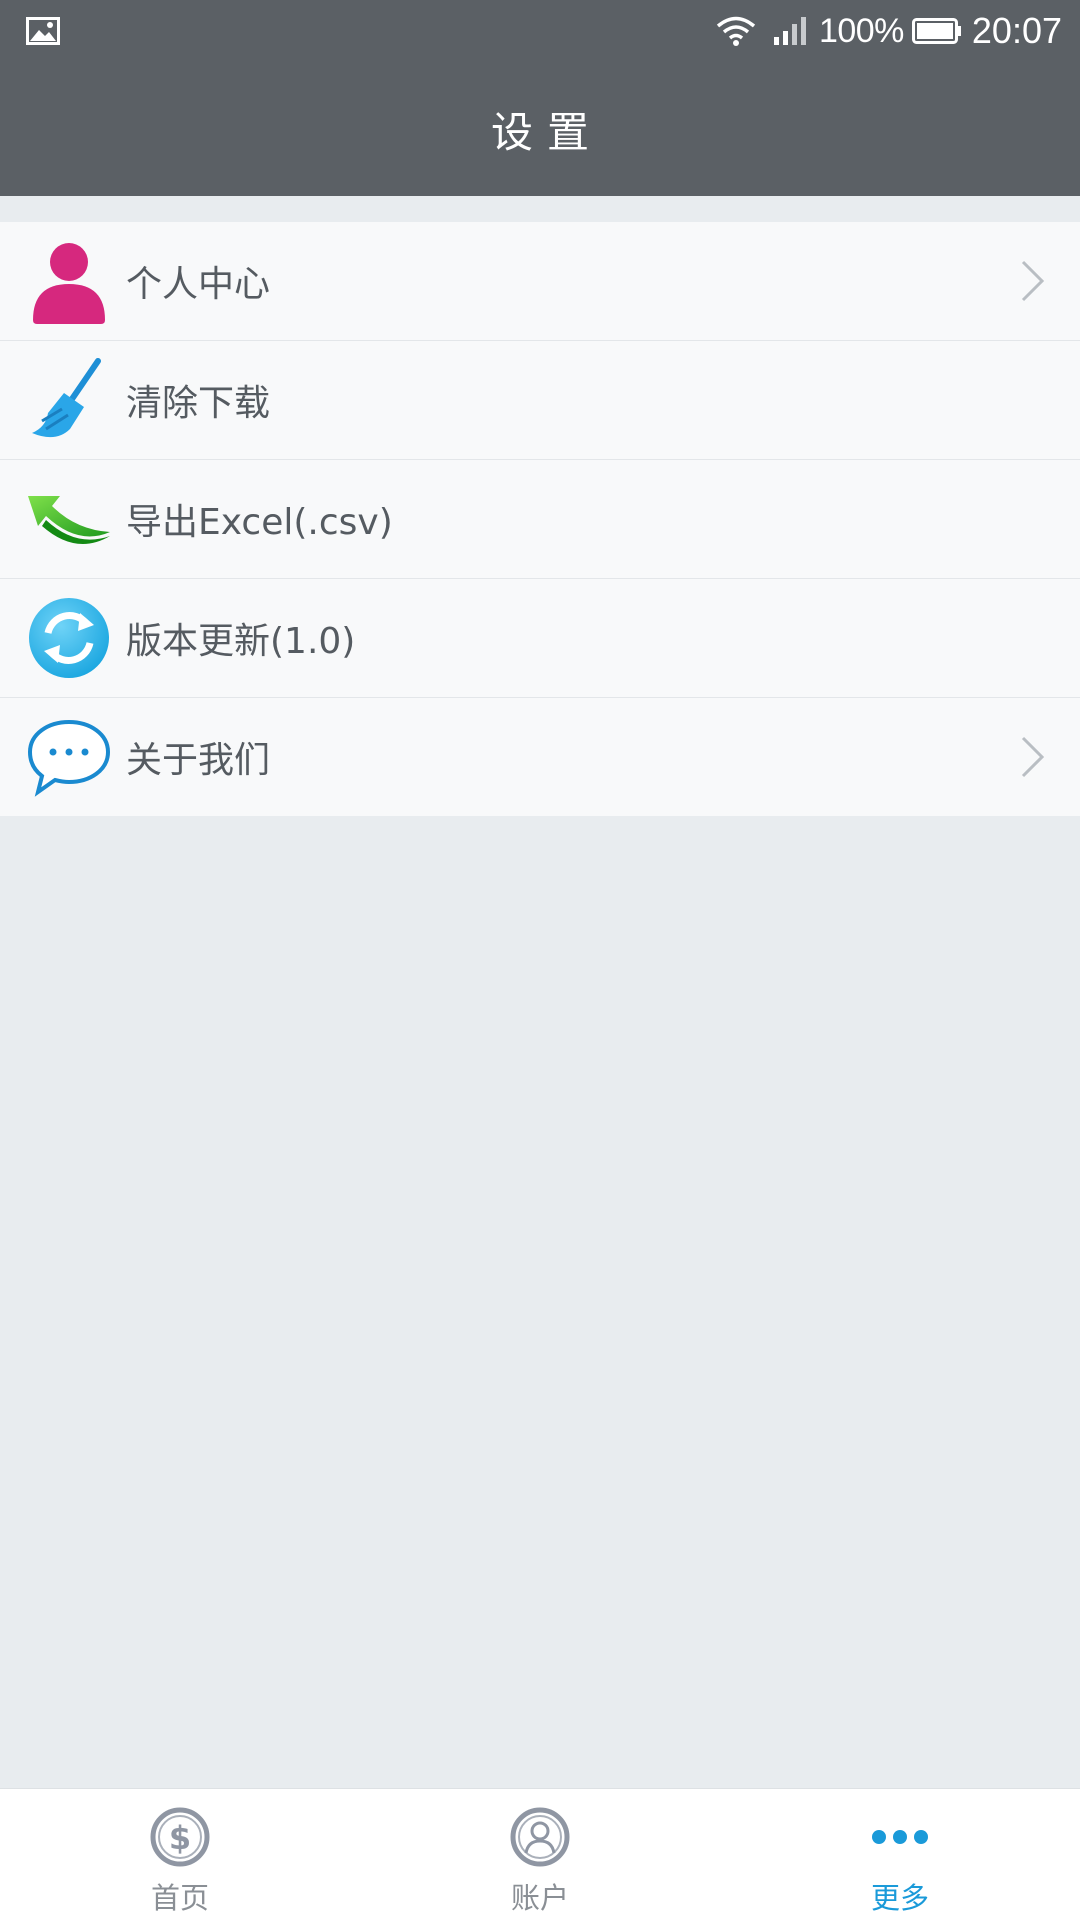 The height and width of the screenshot is (1921, 1080). What do you see at coordinates (540, 638) in the screenshot?
I see `settings-item-version-update: 版本更新(1.0)` at bounding box center [540, 638].